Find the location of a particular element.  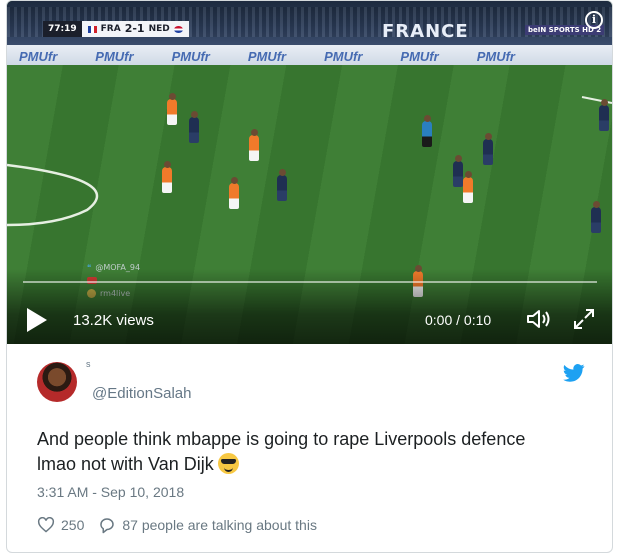

home-team: FRA is located at coordinates (110, 29).